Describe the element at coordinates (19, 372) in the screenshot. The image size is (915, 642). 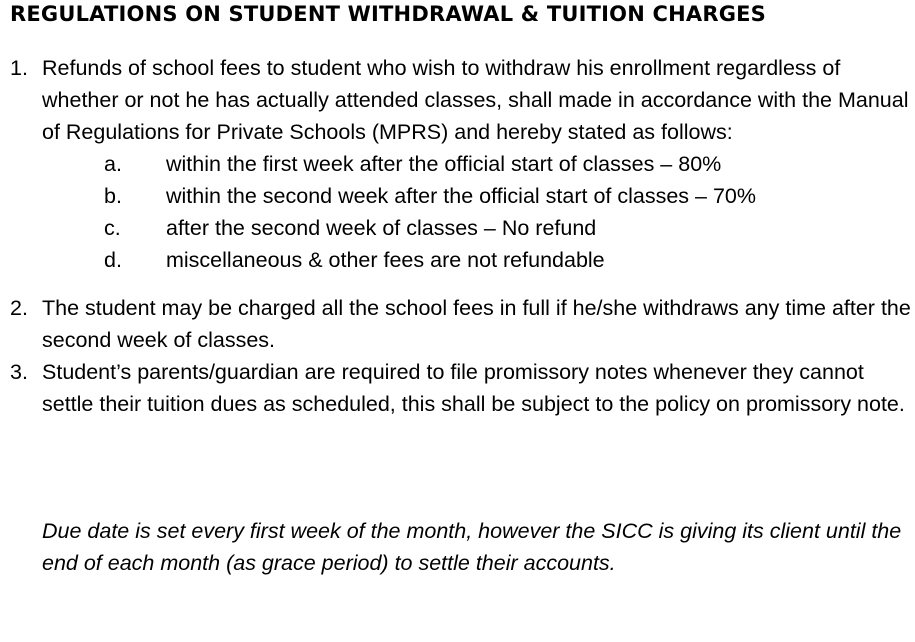
I see `item-number: 3.` at that location.